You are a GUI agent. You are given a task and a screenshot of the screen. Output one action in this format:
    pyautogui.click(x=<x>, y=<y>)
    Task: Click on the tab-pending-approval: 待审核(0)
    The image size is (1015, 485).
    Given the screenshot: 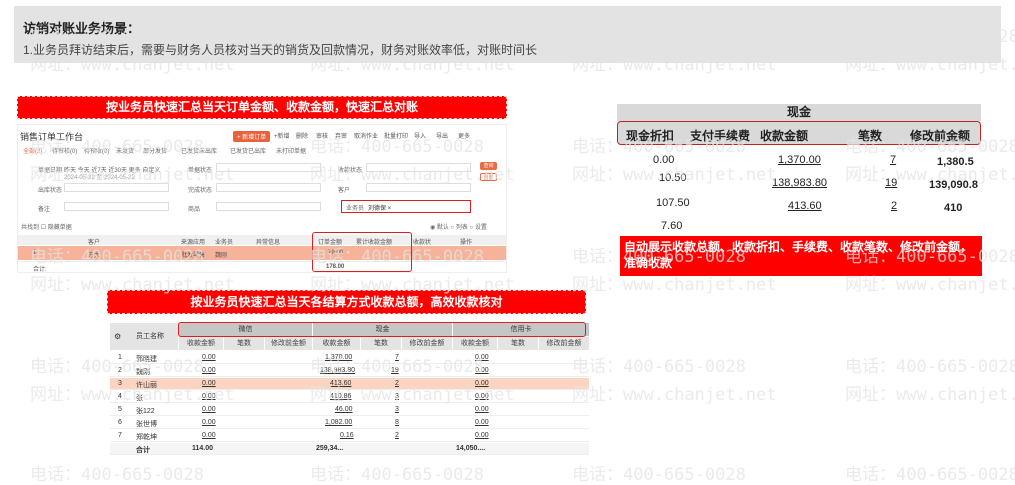 What is the action you would take?
    pyautogui.click(x=64, y=150)
    